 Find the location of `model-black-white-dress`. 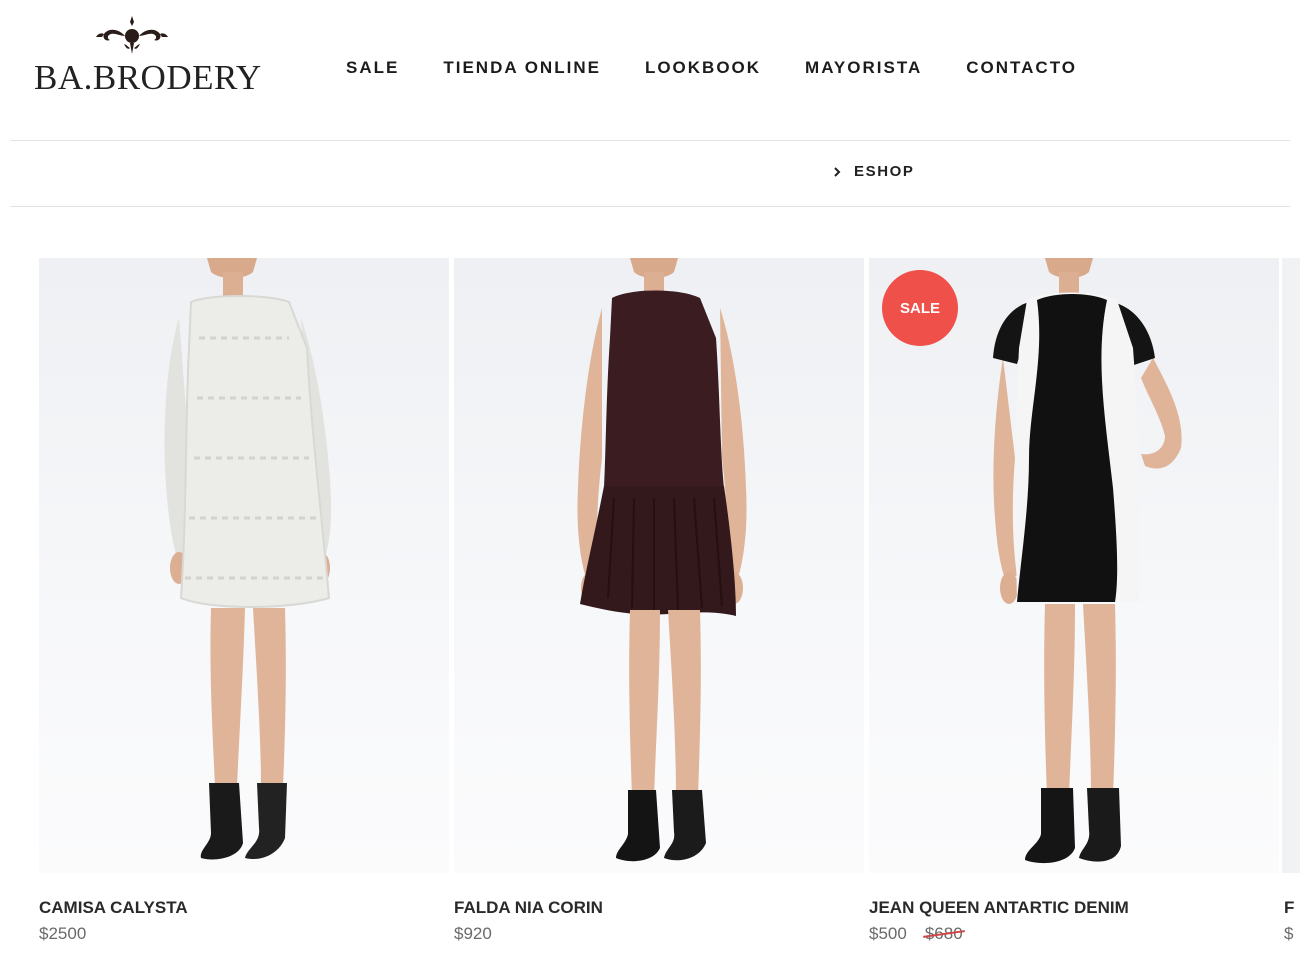

model-black-white-dress is located at coordinates (1087, 561).